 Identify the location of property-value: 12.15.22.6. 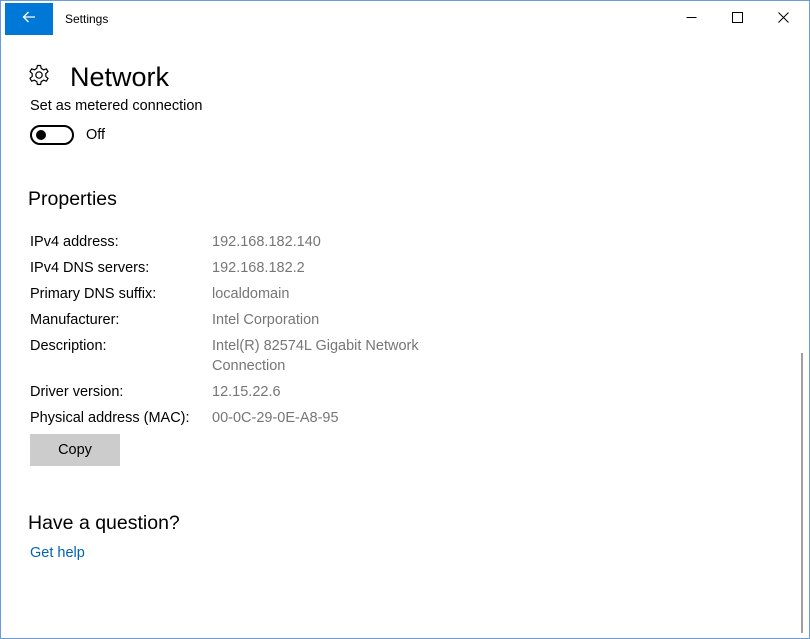
(246, 392).